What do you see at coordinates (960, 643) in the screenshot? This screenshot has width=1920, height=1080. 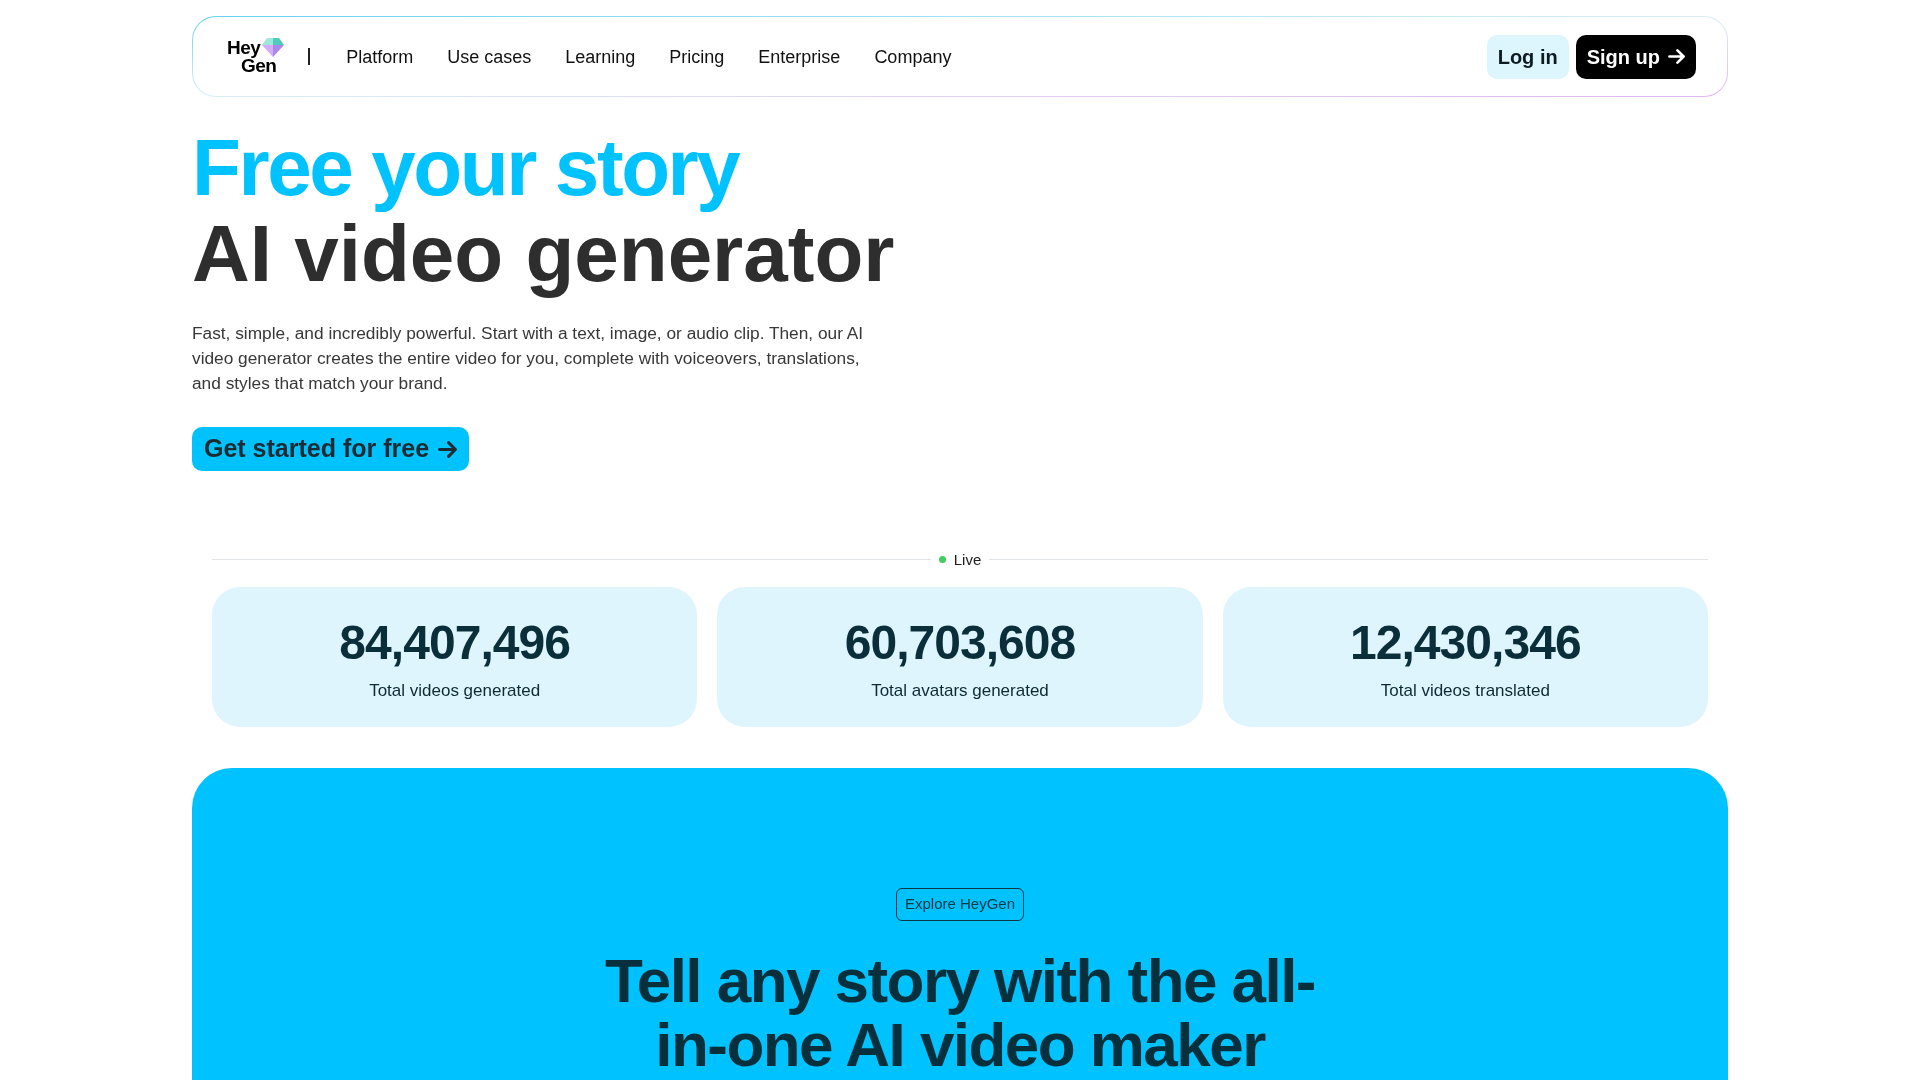 I see `stat-value: 60,703,608` at bounding box center [960, 643].